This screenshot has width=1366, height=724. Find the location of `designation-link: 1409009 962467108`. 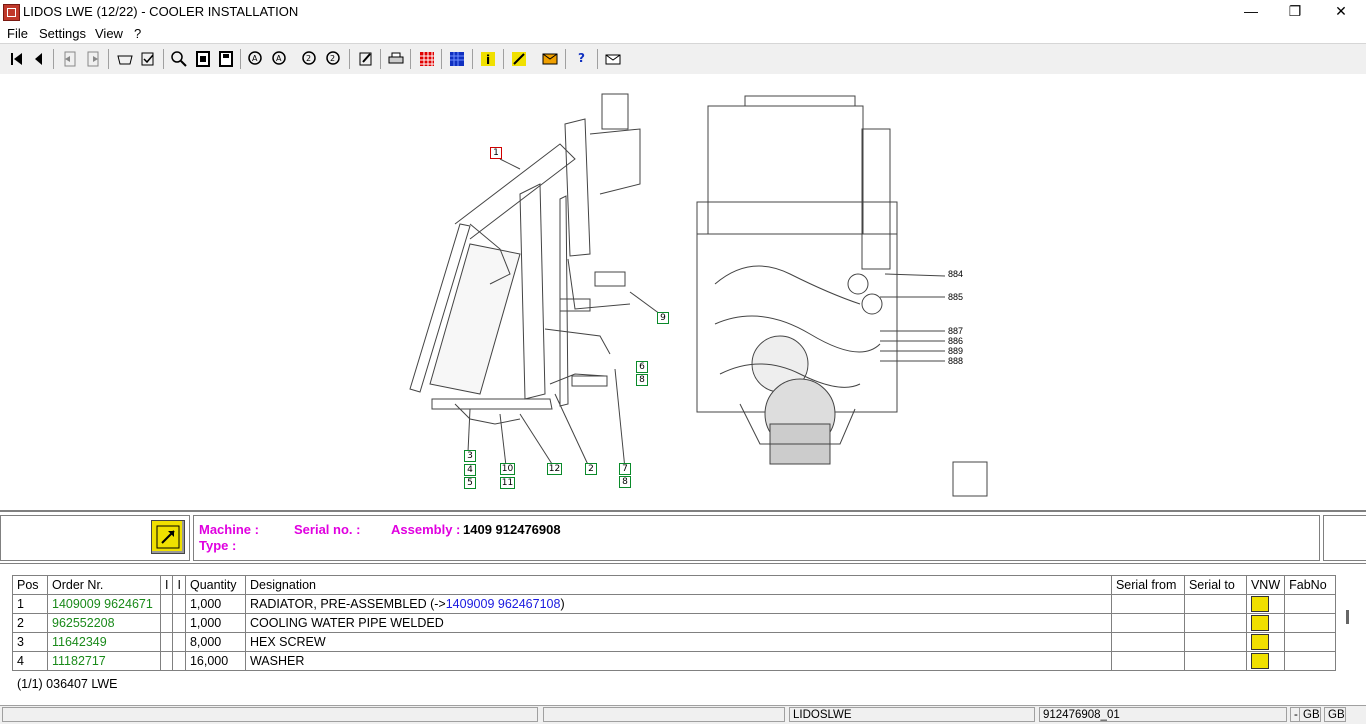

designation-link: 1409009 962467108 is located at coordinates (503, 604).